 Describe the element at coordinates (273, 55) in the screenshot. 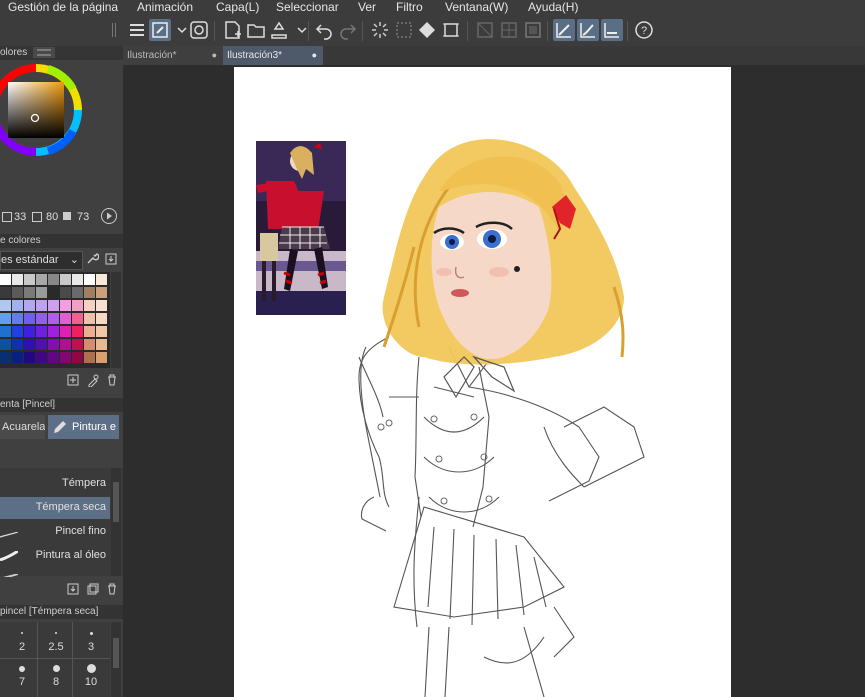

I see `tab-ilustracion3: Ilustración3* ●` at that location.